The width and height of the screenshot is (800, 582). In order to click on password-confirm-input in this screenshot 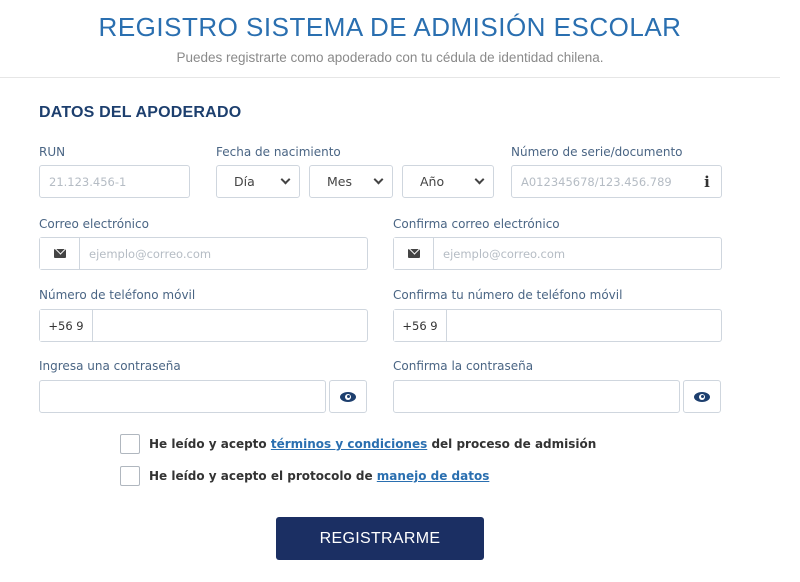, I will do `click(536, 396)`.